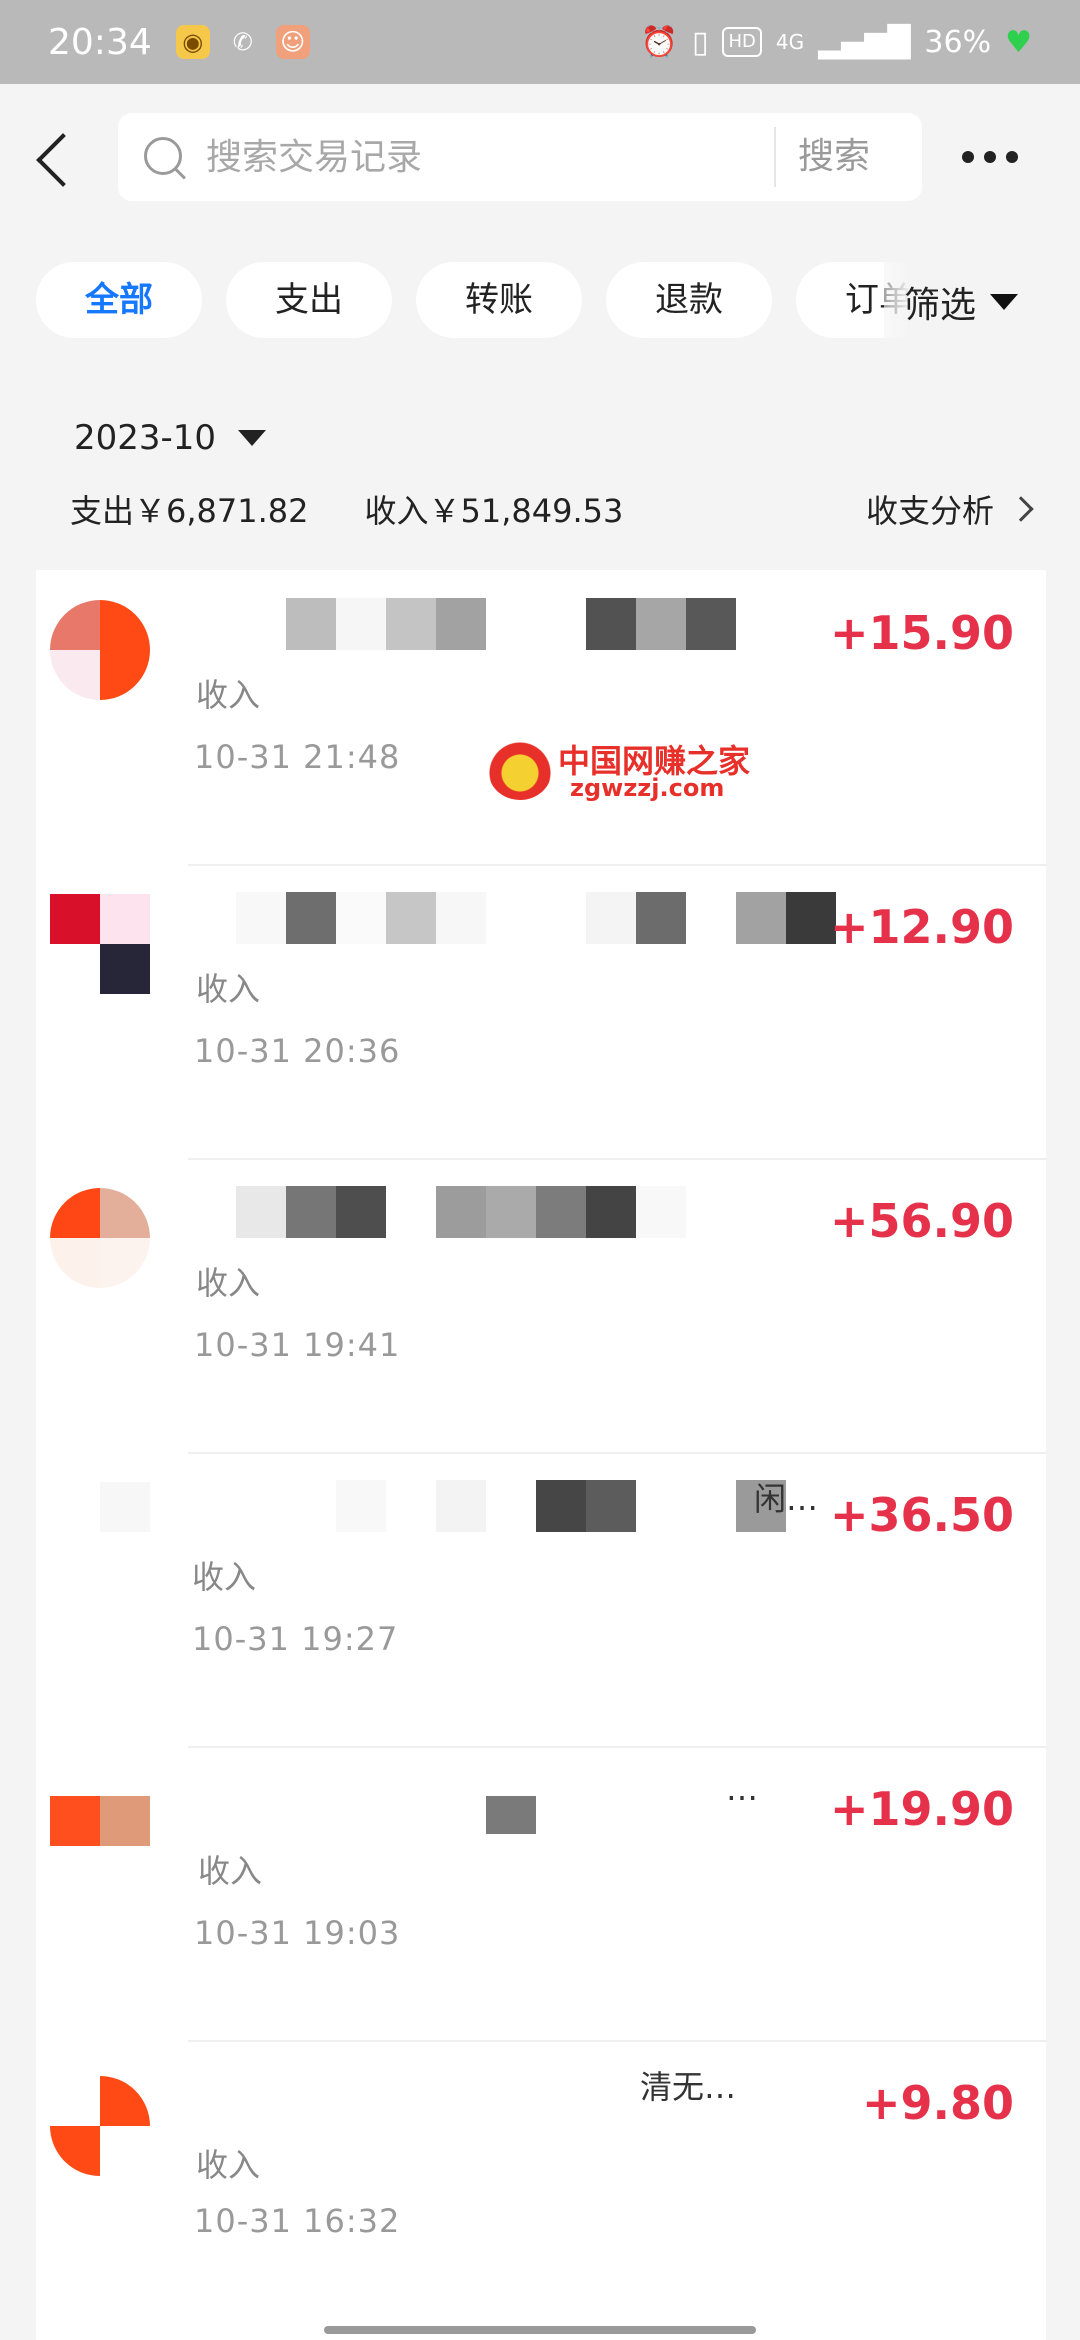  What do you see at coordinates (659, 42) in the screenshot?
I see `alarm-icon: ⏰` at bounding box center [659, 42].